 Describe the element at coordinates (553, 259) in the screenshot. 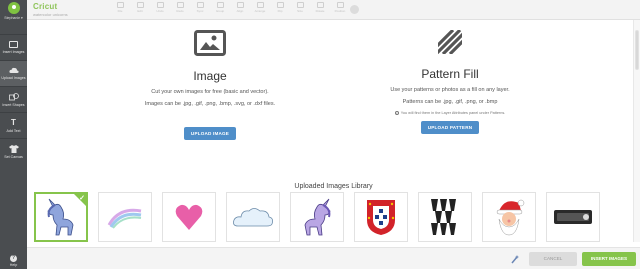

I see `cancel-button: CANCEL` at that location.